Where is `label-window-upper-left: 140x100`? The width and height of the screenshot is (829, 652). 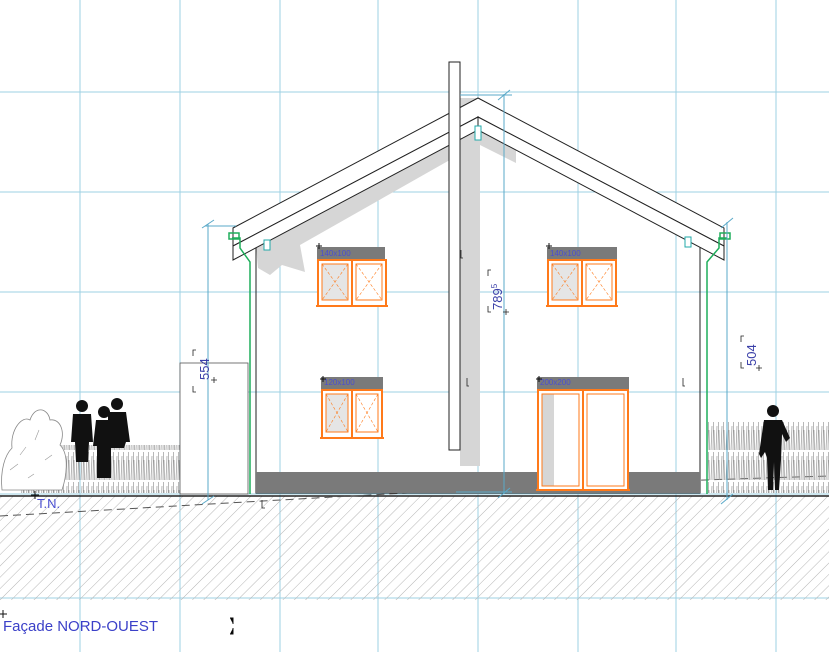
label-window-upper-left: 140x100 is located at coordinates (335, 253).